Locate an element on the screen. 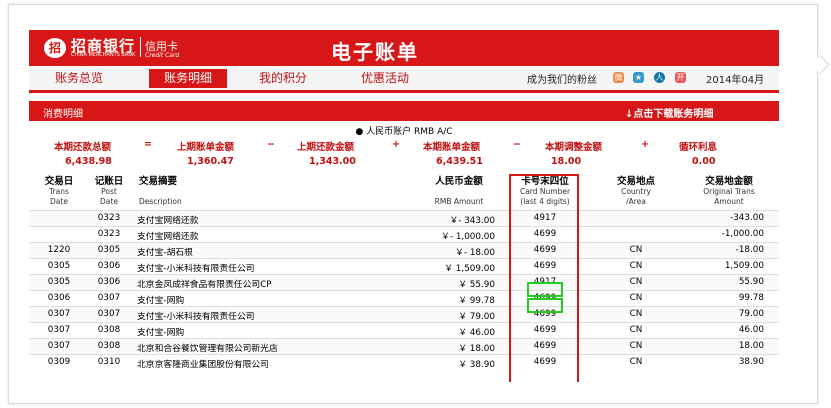  cell-trans-date: 0309 is located at coordinates (59, 362).